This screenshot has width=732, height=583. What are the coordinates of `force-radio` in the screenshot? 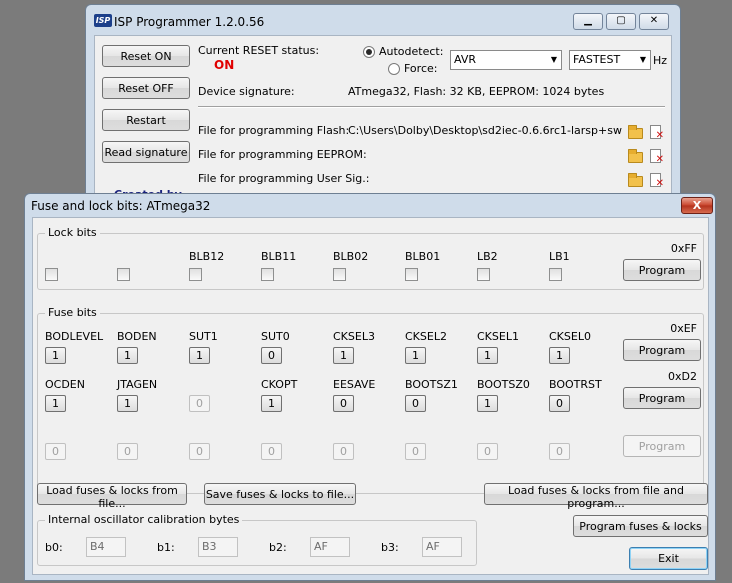 It's located at (394, 69).